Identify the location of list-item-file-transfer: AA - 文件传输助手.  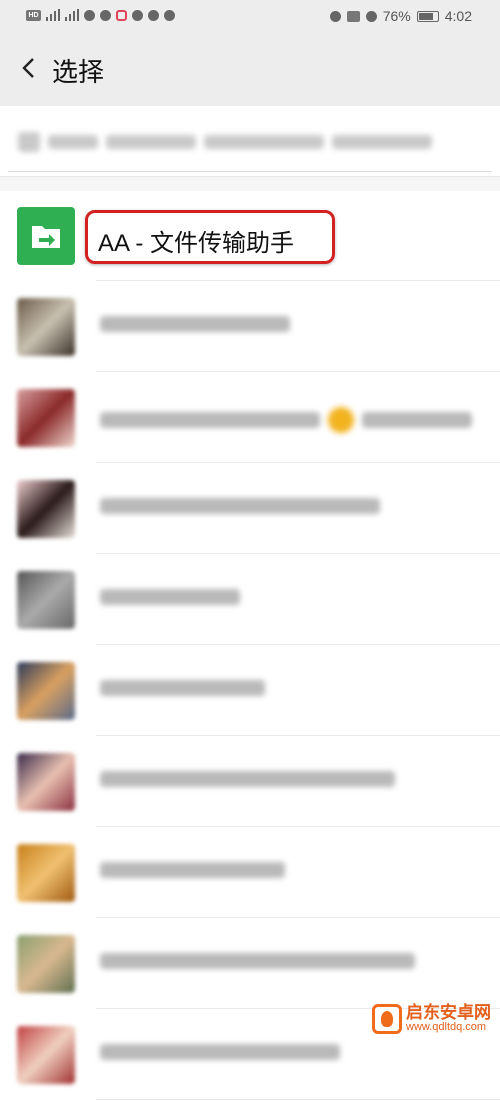
(250, 235).